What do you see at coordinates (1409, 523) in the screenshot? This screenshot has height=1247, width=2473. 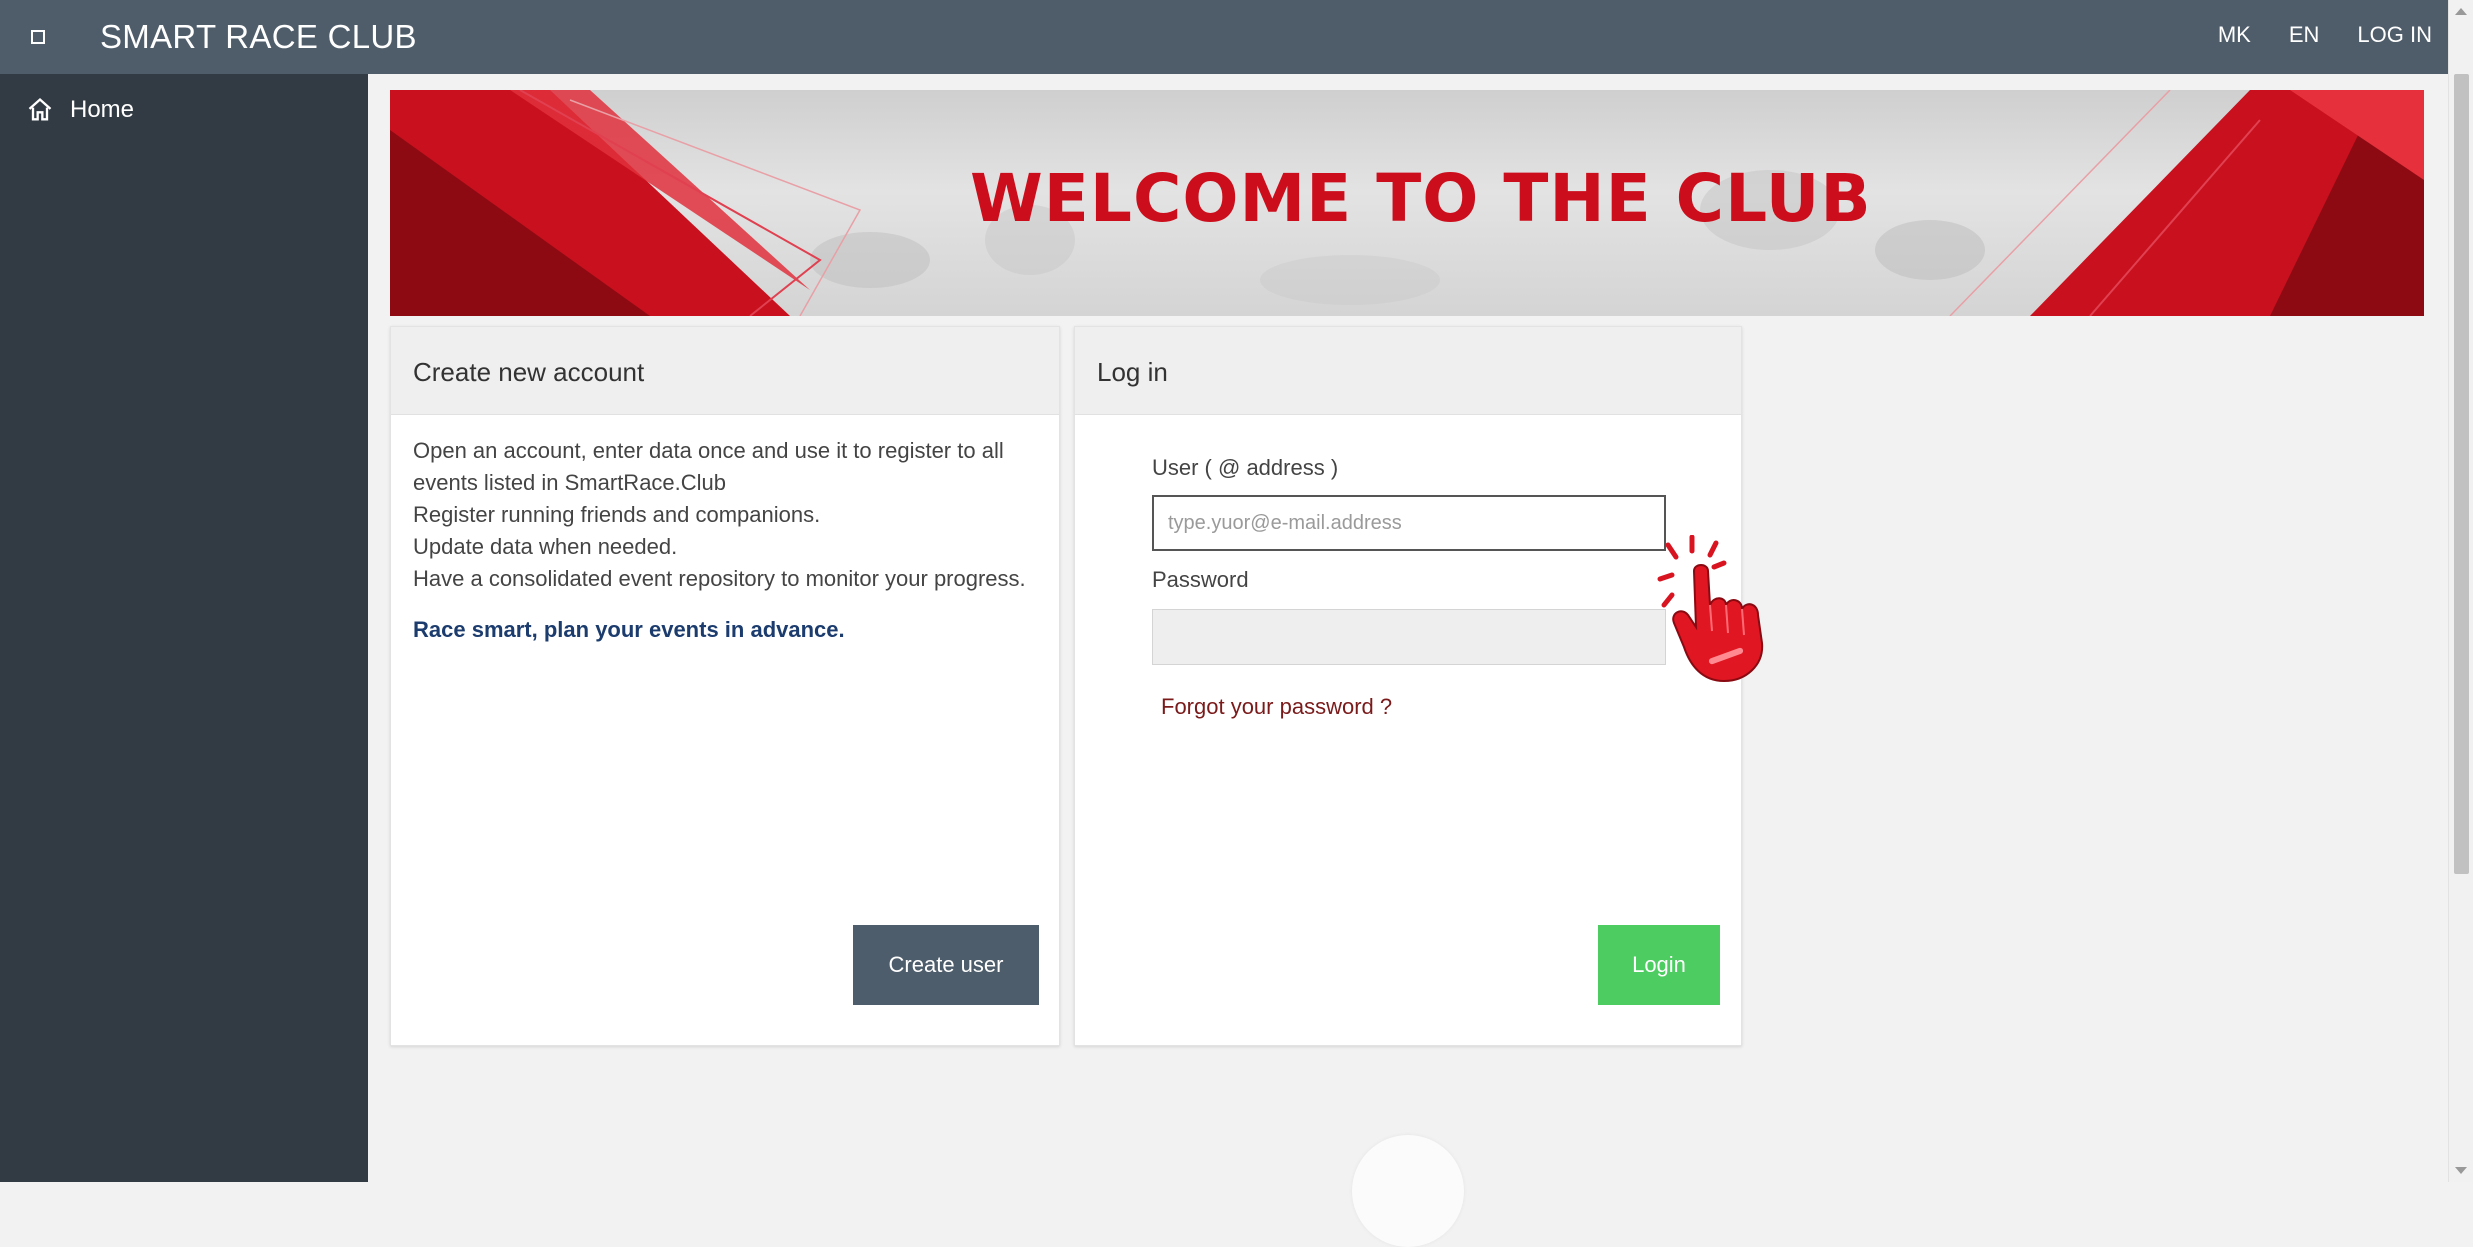 I see `user-email-input` at bounding box center [1409, 523].